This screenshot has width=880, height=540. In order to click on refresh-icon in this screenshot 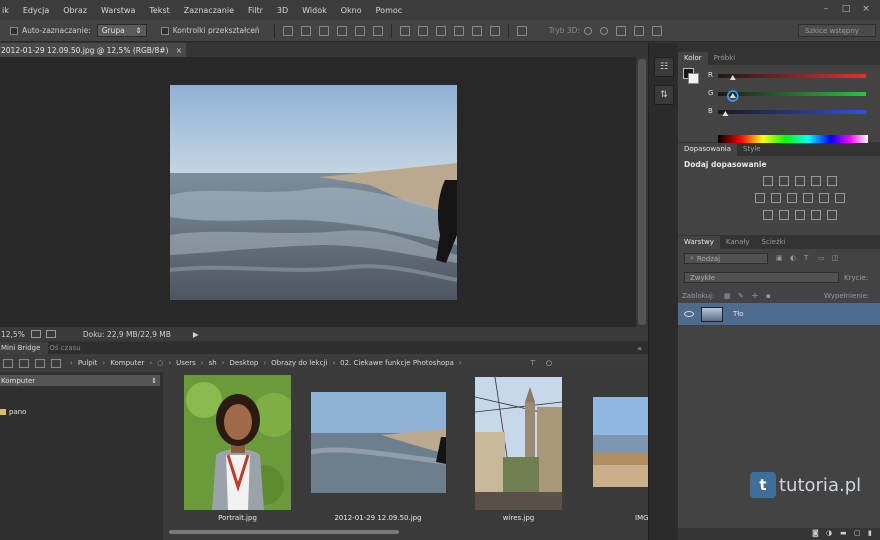, I will do `click(56, 363)`.